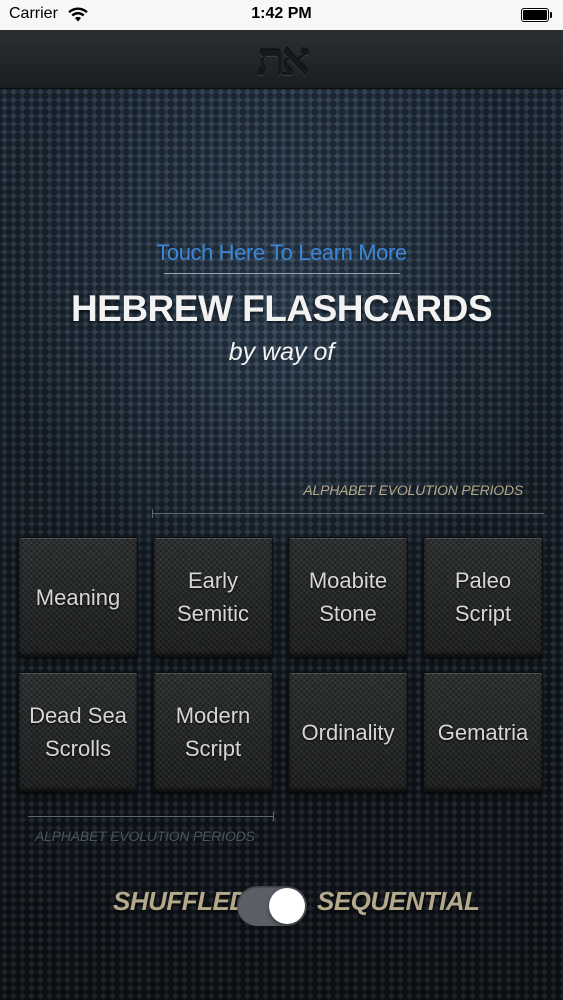  I want to click on tile-label: Semitic, so click(213, 613).